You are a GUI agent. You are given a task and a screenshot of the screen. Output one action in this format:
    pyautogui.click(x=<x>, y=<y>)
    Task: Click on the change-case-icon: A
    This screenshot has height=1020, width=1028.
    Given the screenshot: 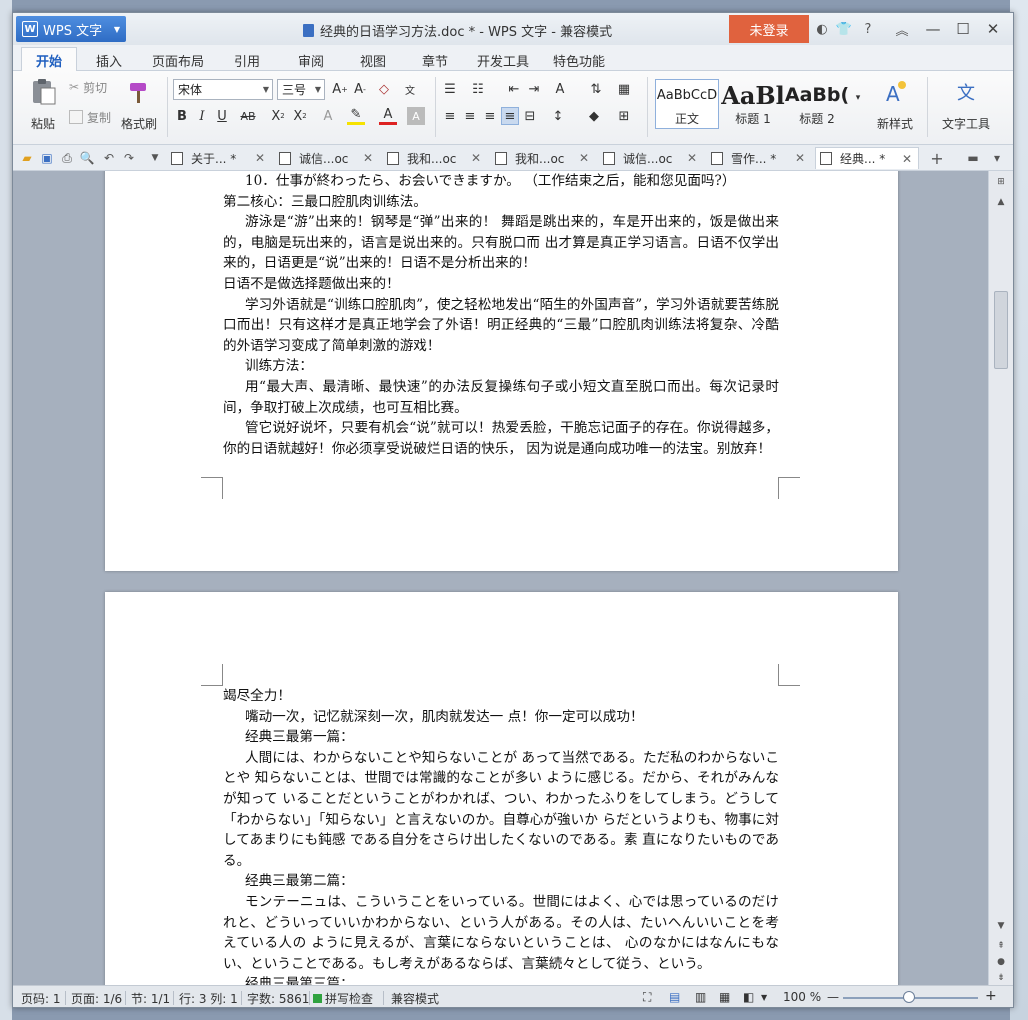 What is the action you would take?
    pyautogui.click(x=560, y=89)
    